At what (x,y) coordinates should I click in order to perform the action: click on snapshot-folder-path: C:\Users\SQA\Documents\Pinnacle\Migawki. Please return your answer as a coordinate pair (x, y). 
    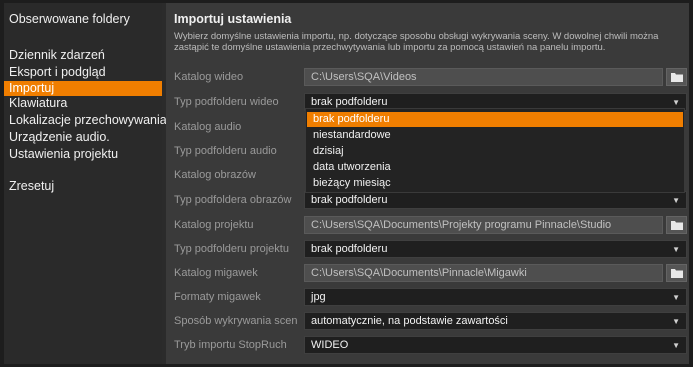
    Looking at the image, I should click on (483, 273).